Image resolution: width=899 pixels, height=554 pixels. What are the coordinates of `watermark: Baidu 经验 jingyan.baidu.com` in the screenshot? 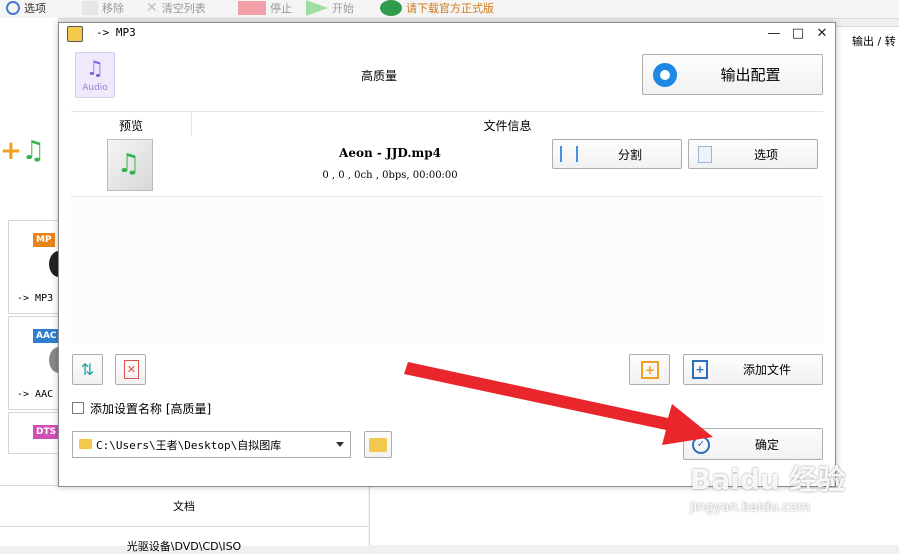 It's located at (790, 488).